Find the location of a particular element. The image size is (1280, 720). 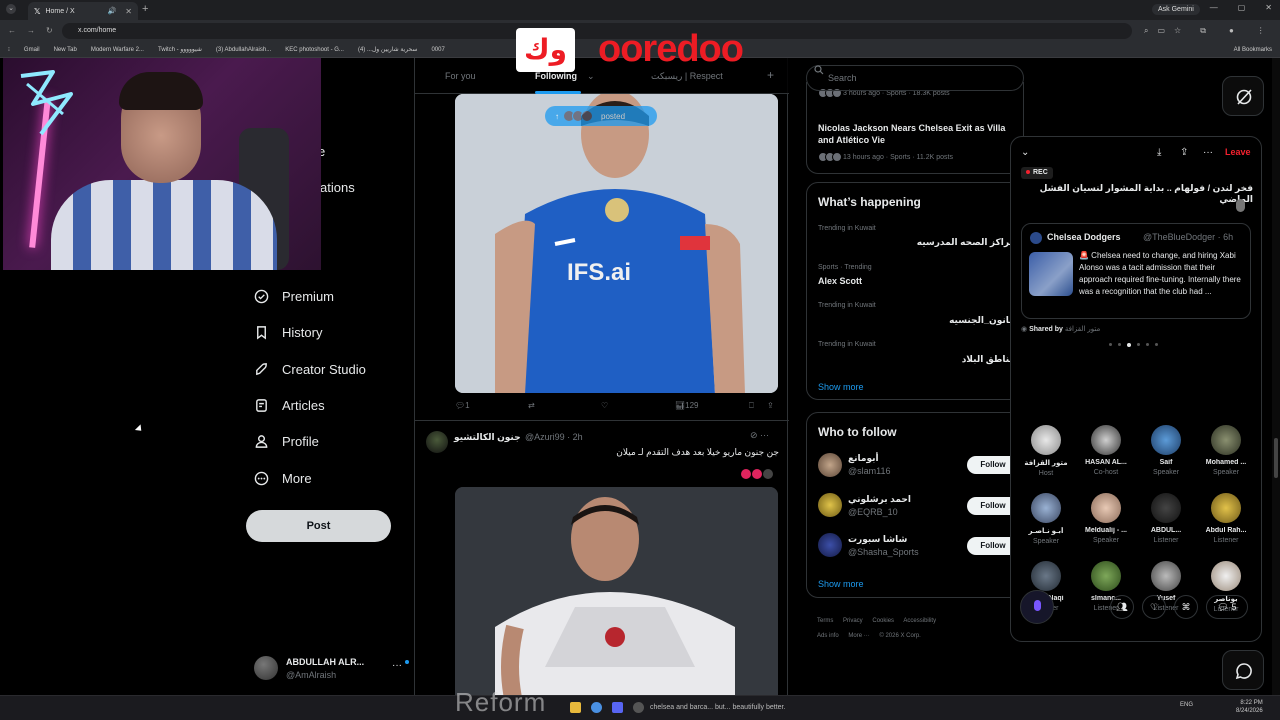

bookmark-item: Twitch - شيووووو is located at coordinates (180, 49).